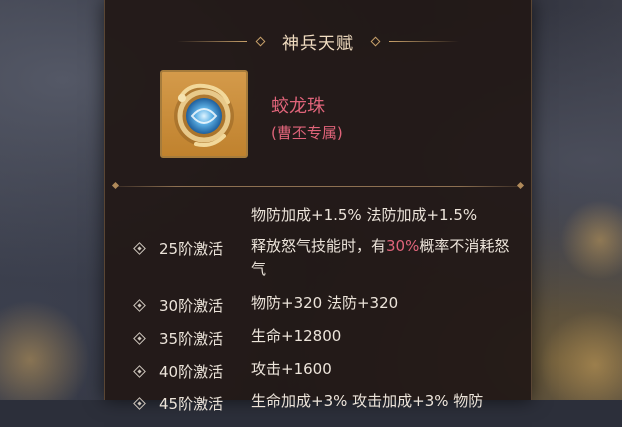 The width and height of the screenshot is (622, 427). Describe the element at coordinates (364, 215) in the screenshot. I see `previous-tier-text: 物防加成+1.5% 法防加成+1.5%` at that location.